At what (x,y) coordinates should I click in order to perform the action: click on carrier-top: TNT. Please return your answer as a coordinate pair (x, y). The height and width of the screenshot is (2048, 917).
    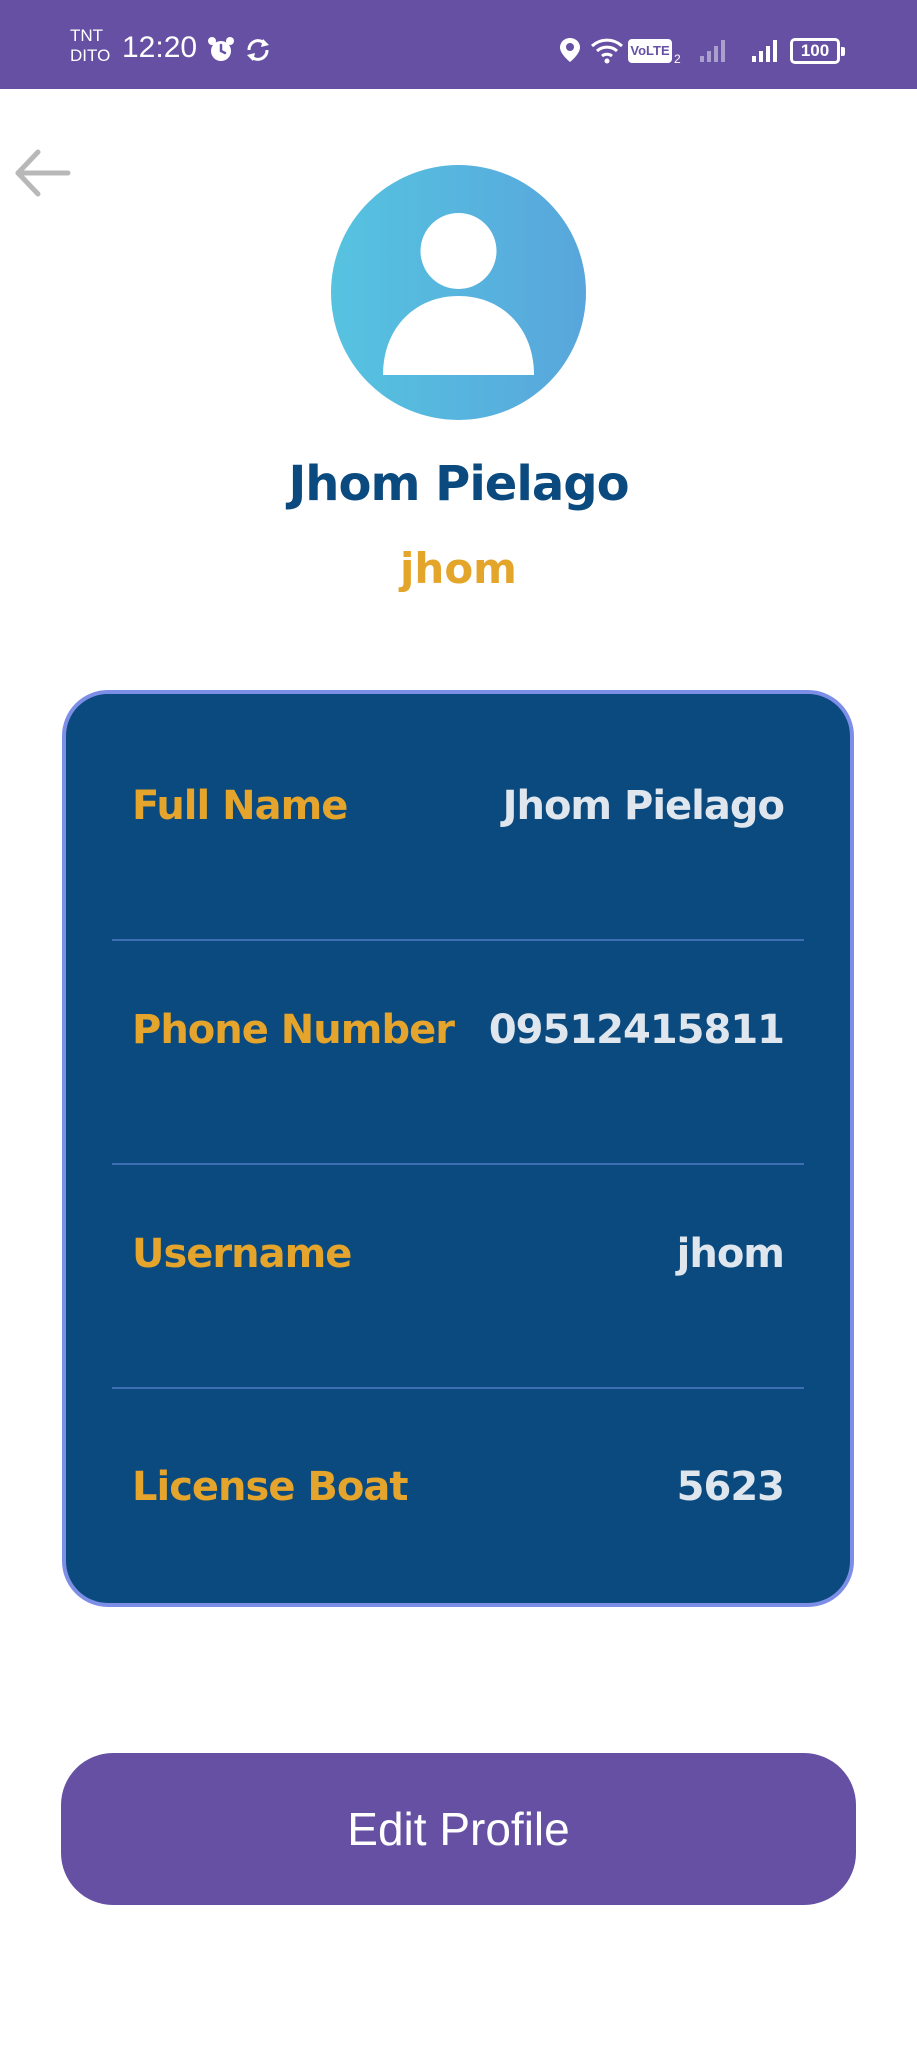
    Looking at the image, I should click on (87, 35).